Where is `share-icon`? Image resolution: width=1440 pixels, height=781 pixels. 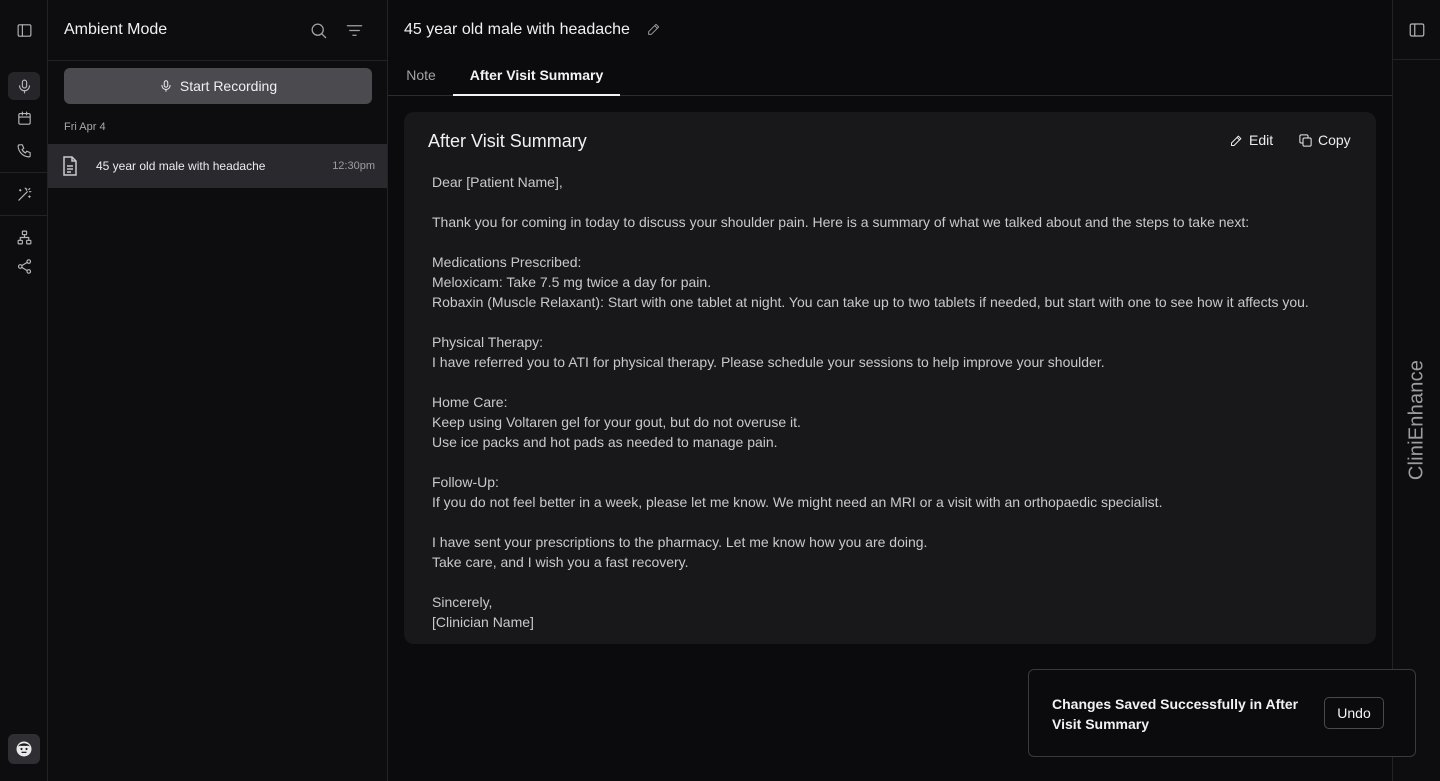 share-icon is located at coordinates (24, 266).